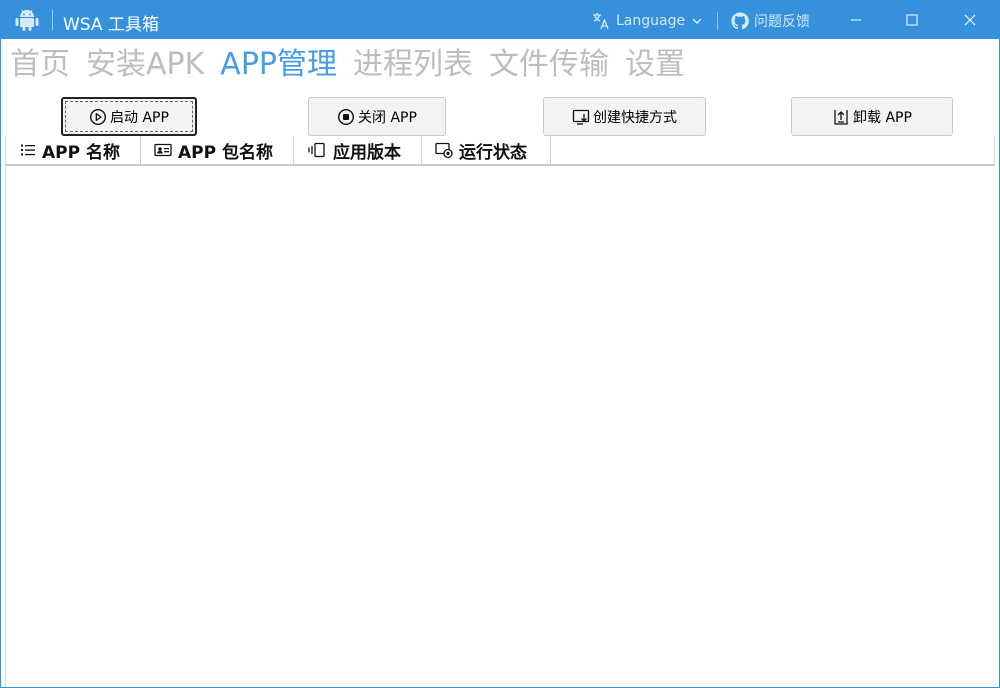  What do you see at coordinates (139, 117) in the screenshot?
I see `start-app-label: 启动 APP` at bounding box center [139, 117].